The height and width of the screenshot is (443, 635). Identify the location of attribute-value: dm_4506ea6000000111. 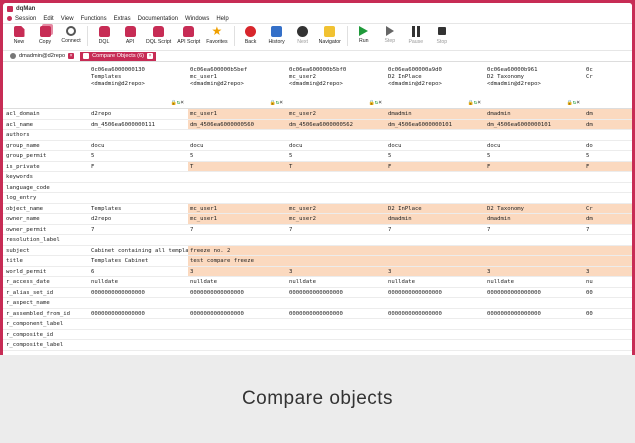
(138, 125).